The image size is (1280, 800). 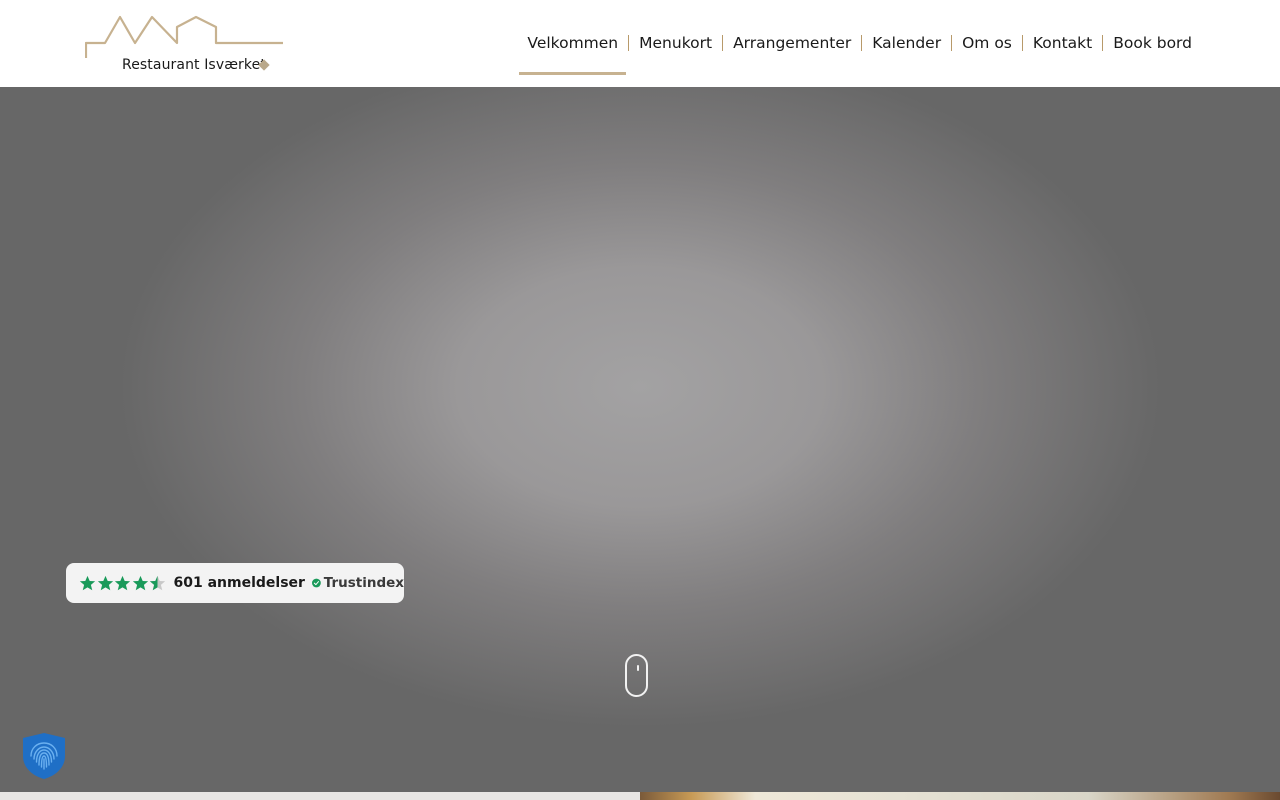 What do you see at coordinates (1152, 43) in the screenshot?
I see `nav-item-book-bord: Book bord` at bounding box center [1152, 43].